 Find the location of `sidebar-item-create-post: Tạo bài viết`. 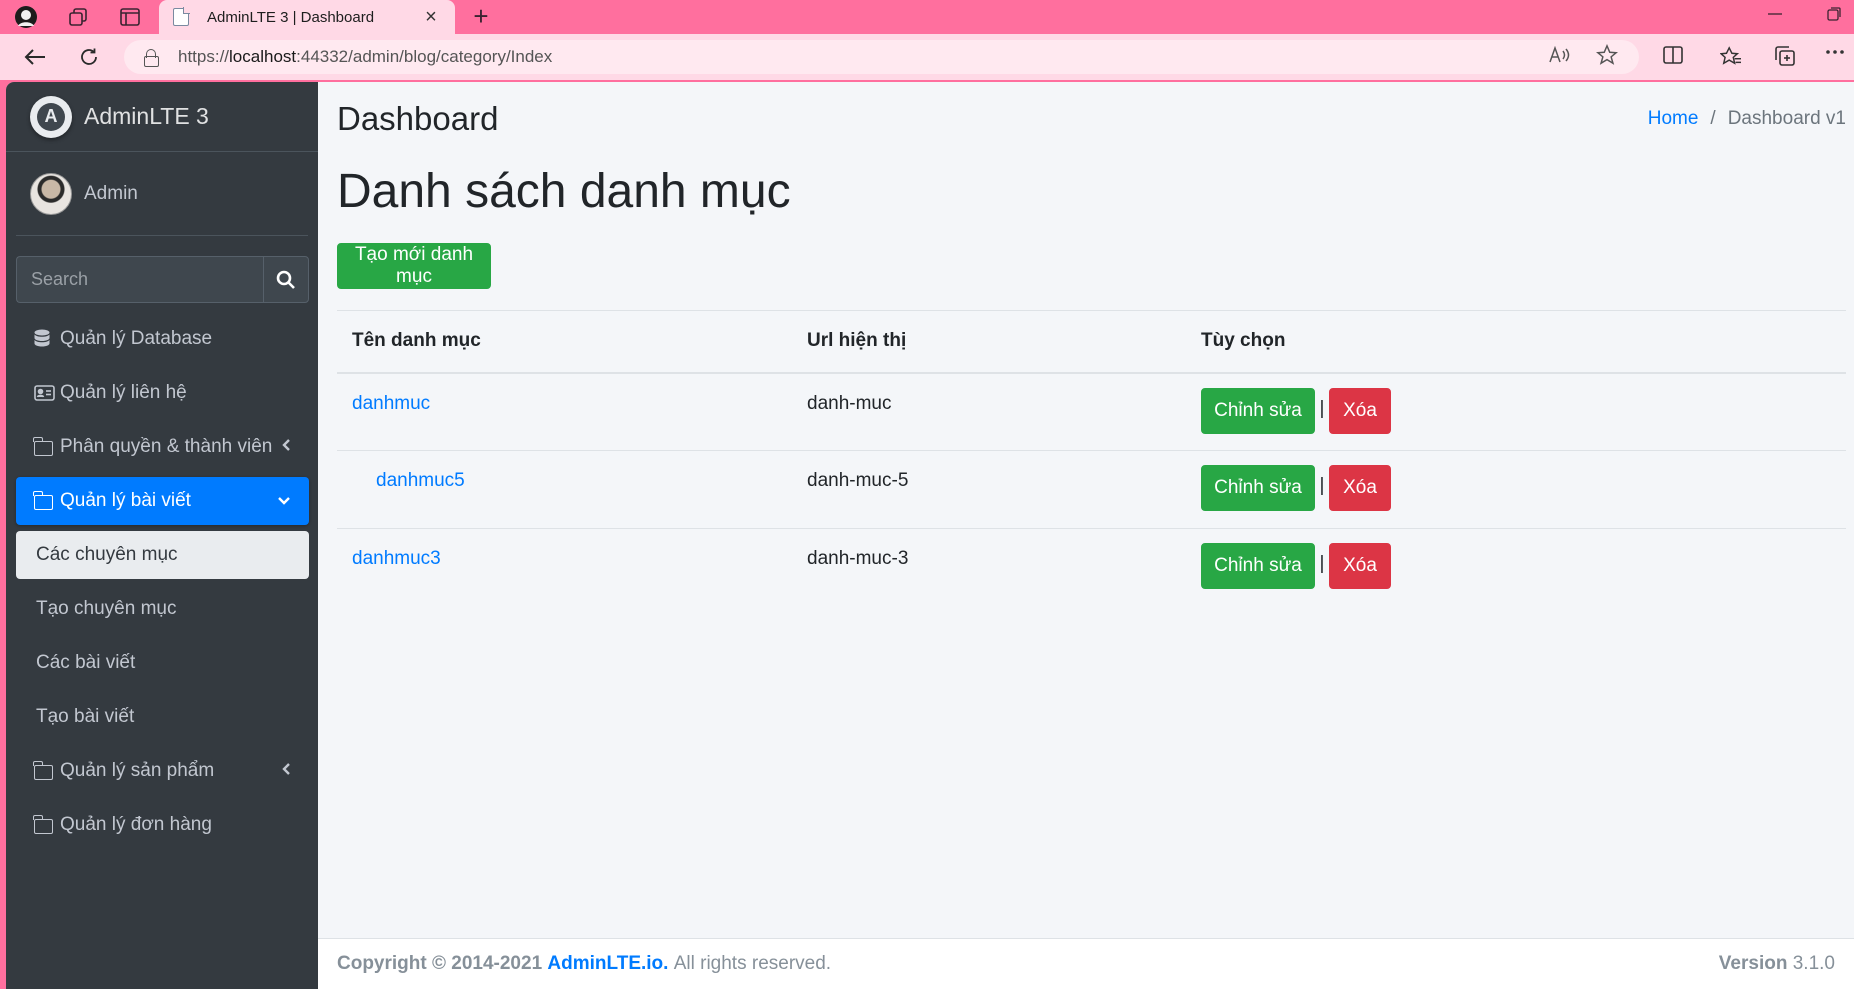

sidebar-item-create-post: Tạo bài viết is located at coordinates (162, 717).